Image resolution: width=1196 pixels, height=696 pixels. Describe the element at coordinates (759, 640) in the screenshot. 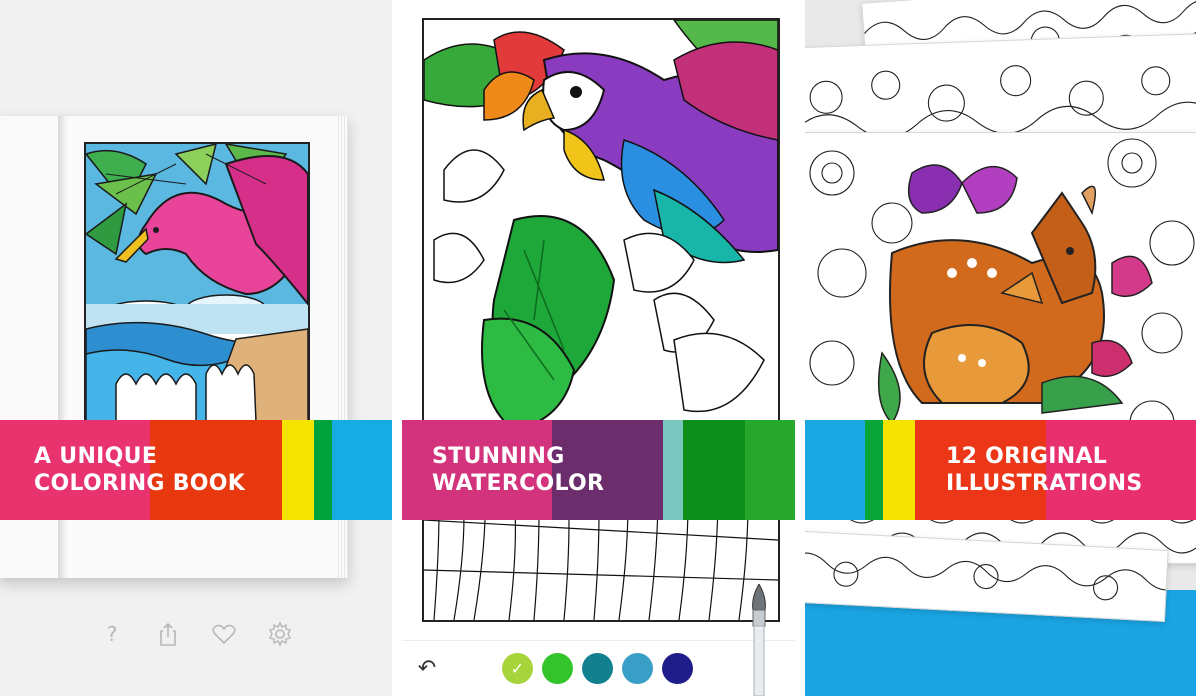

I see `paintbrush-icon` at that location.